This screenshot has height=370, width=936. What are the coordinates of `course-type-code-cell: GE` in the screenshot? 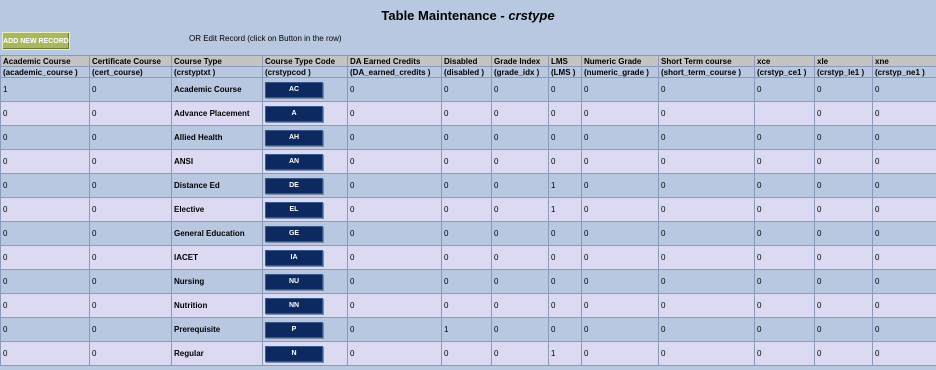 It's located at (305, 233).